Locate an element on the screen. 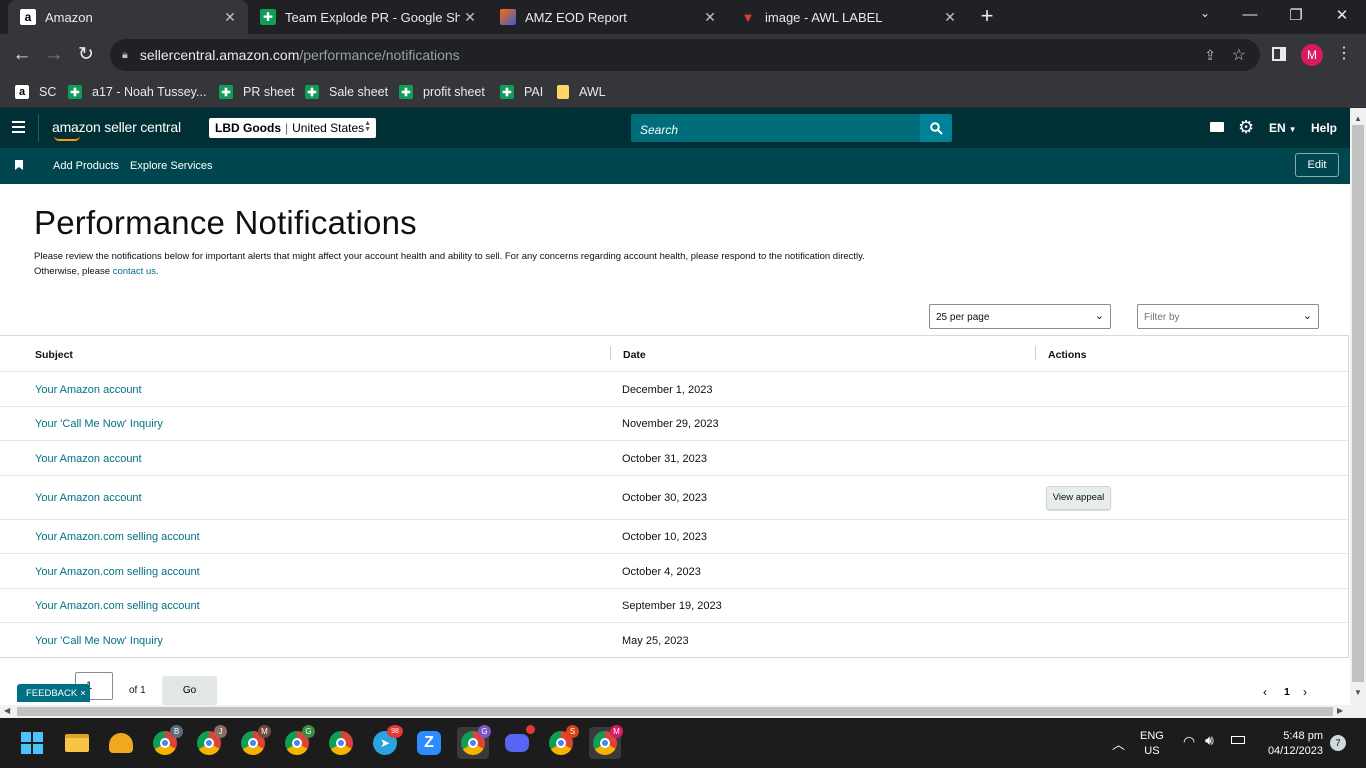 The image size is (1366, 768). column-date: Date is located at coordinates (634, 355).